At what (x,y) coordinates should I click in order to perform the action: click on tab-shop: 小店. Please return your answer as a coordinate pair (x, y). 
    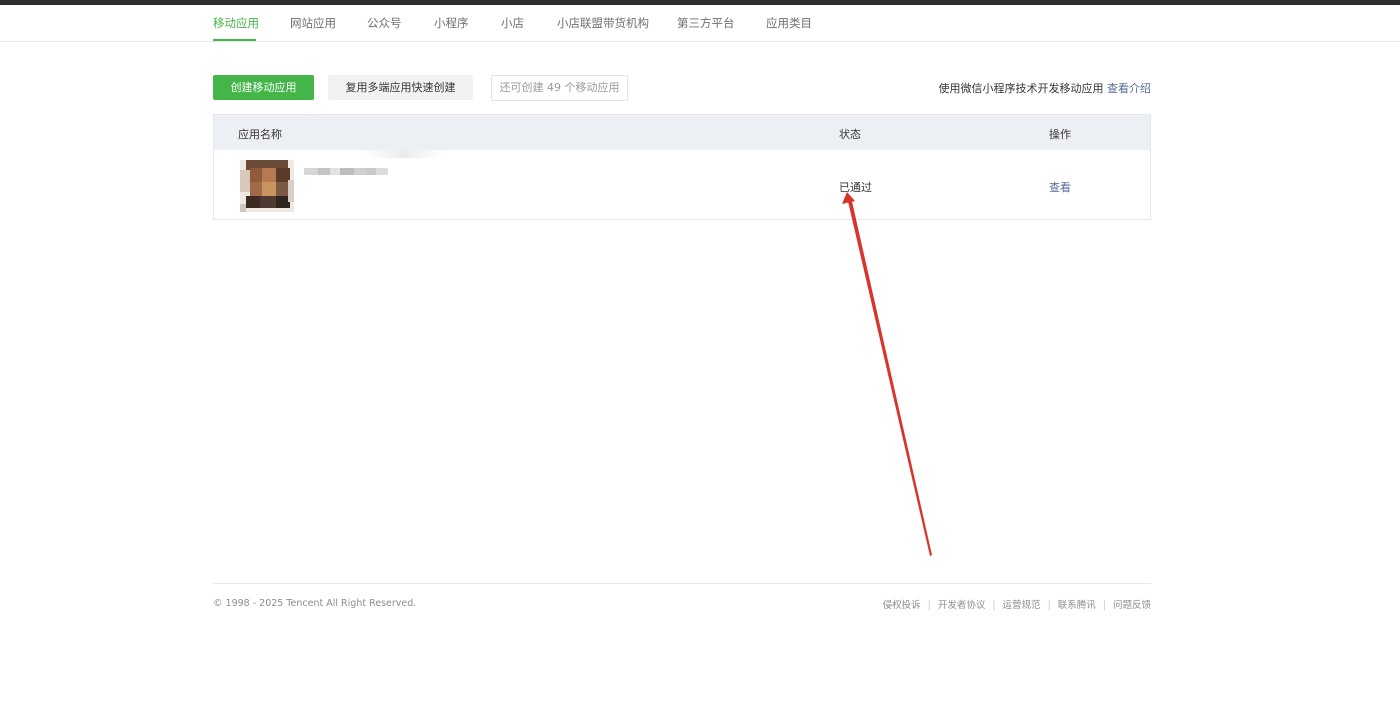
    Looking at the image, I should click on (512, 23).